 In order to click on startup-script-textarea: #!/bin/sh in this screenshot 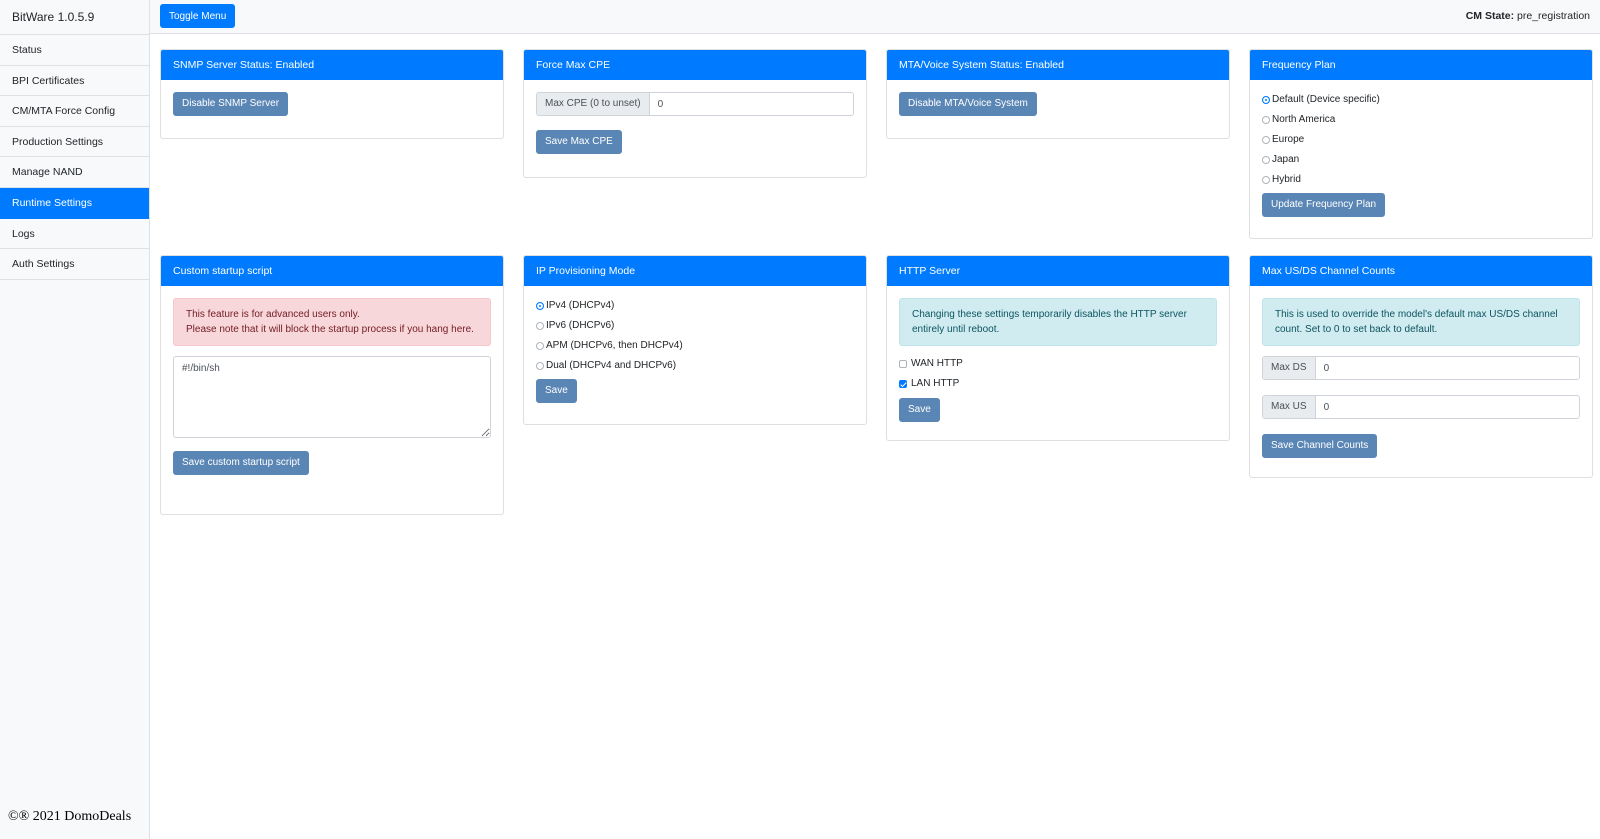, I will do `click(332, 397)`.